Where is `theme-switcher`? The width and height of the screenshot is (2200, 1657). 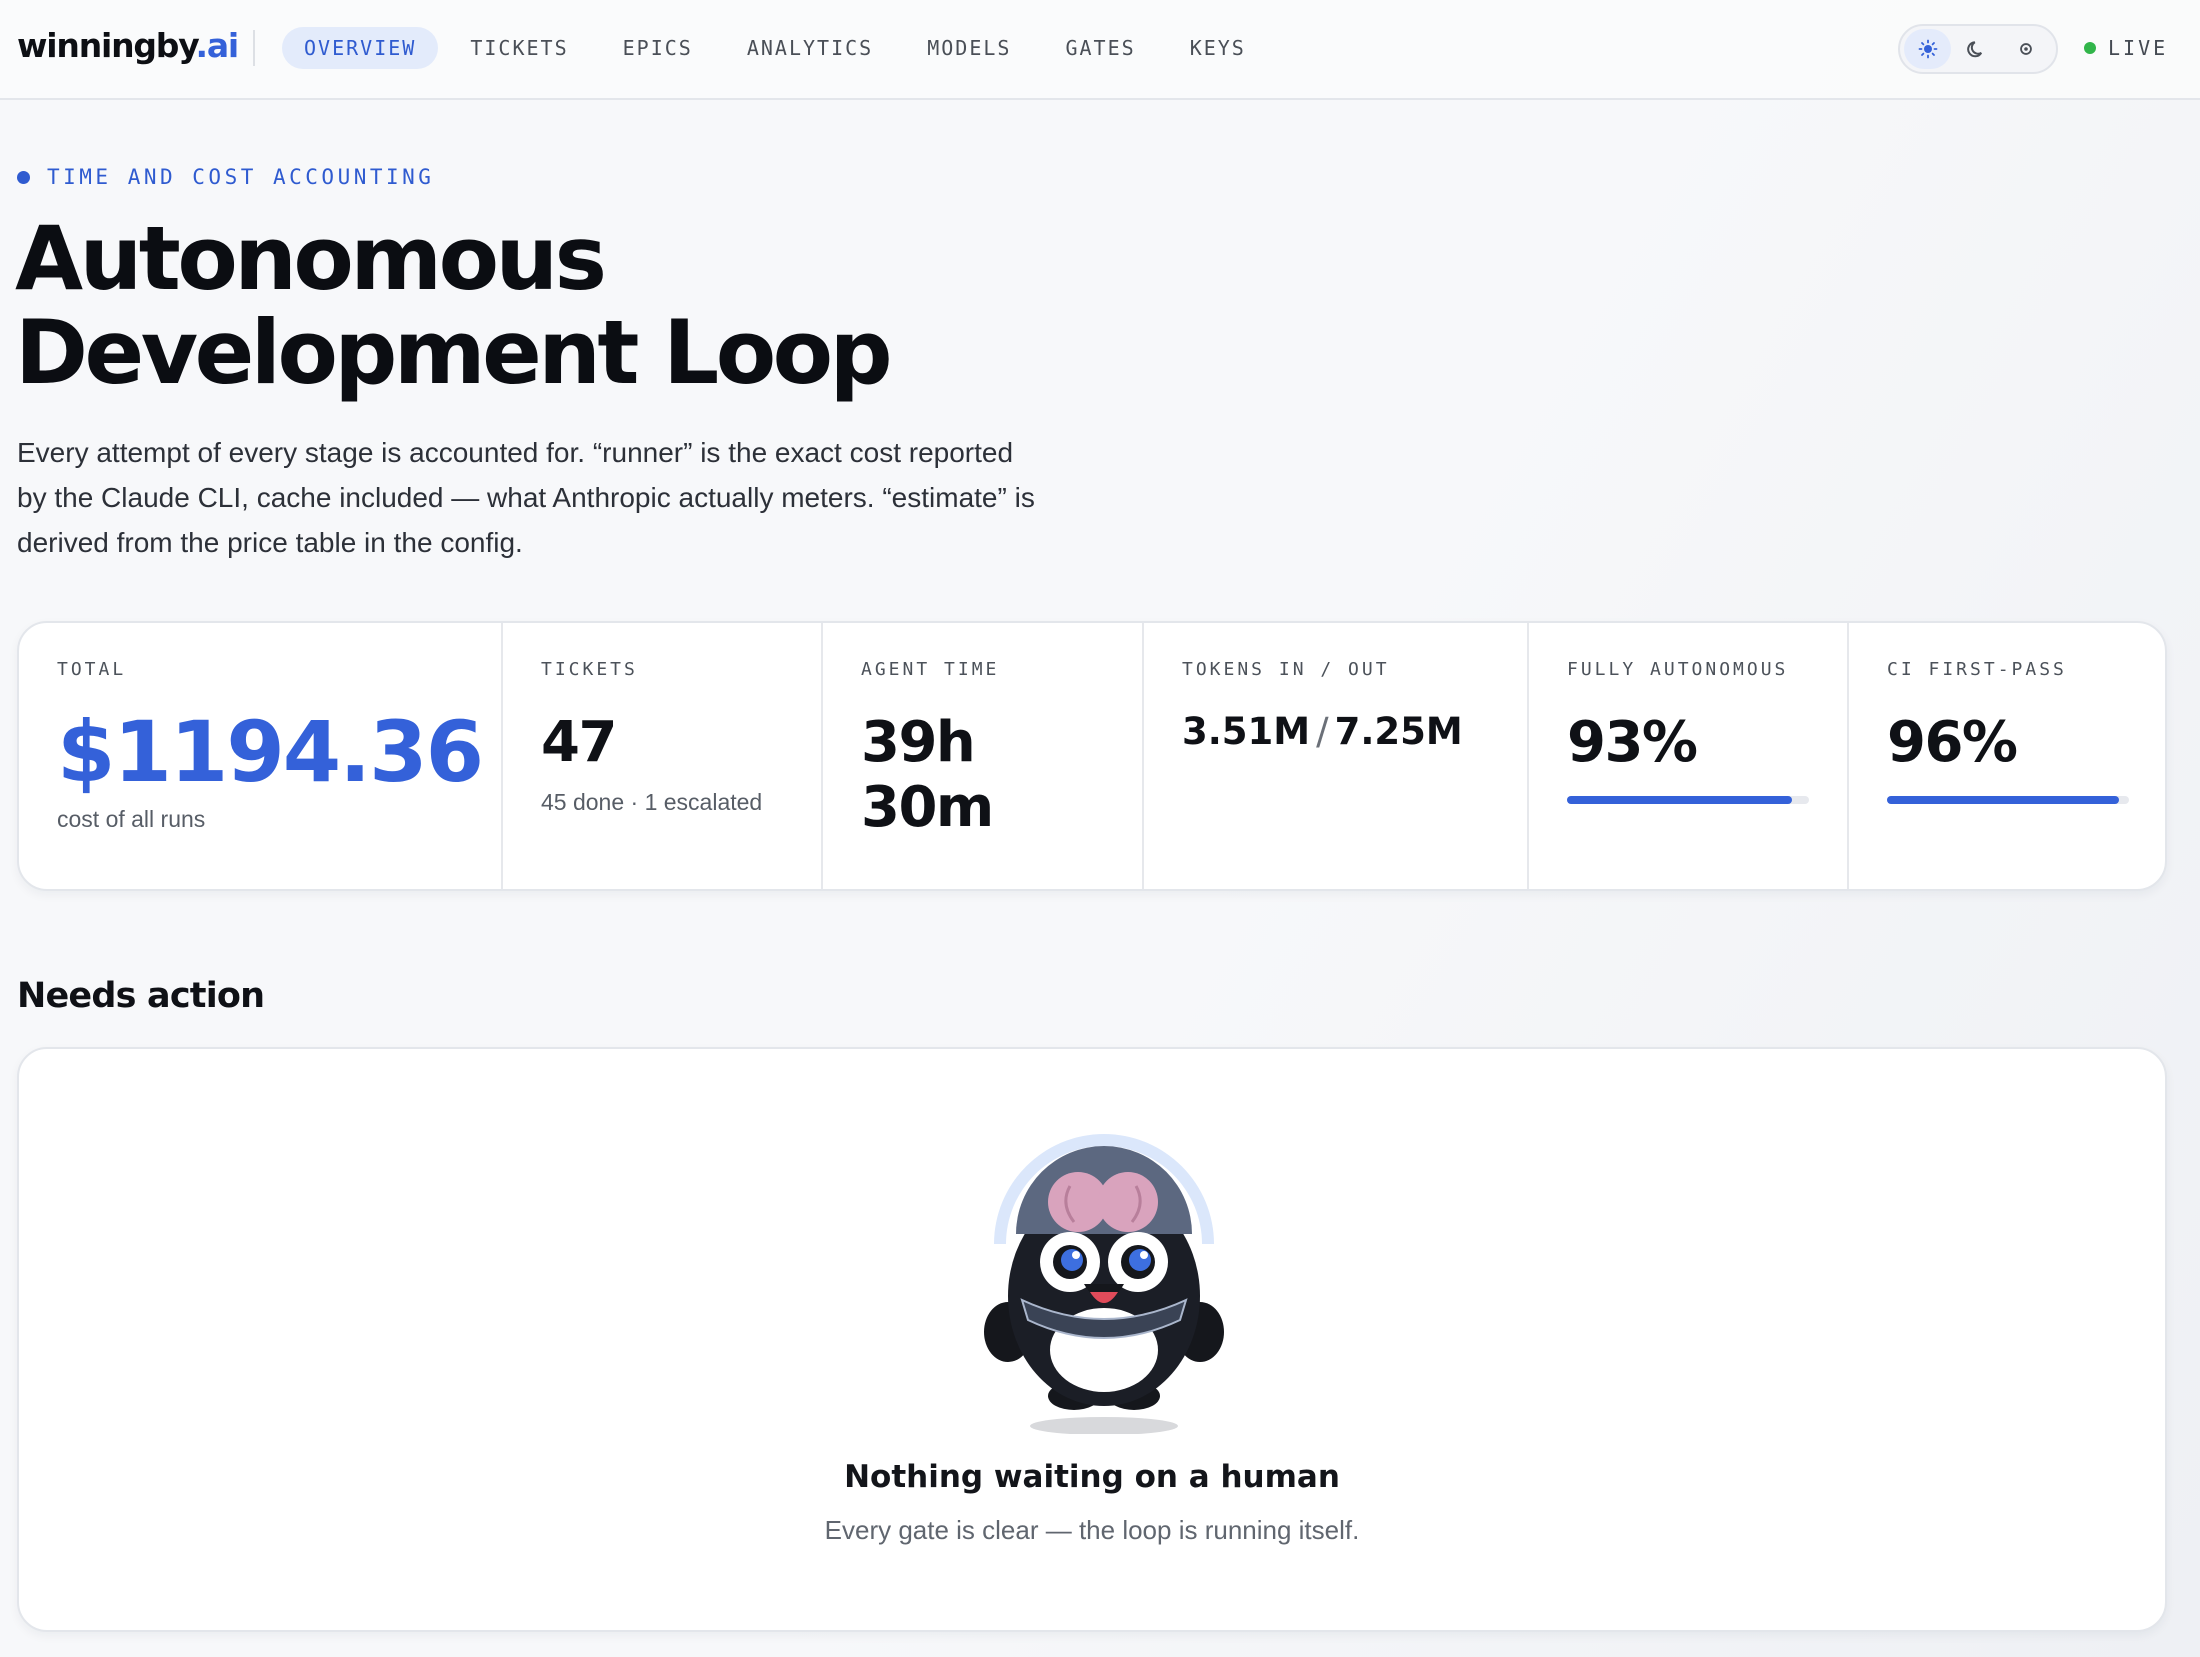 theme-switcher is located at coordinates (1978, 49).